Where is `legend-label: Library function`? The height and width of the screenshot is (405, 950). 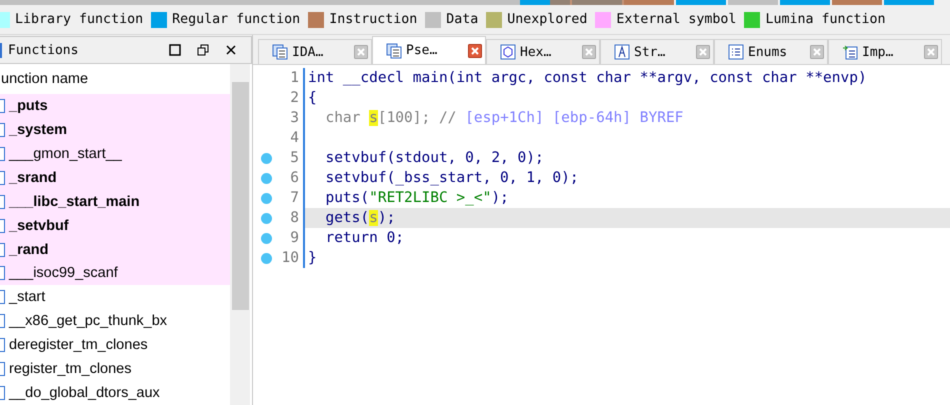 legend-label: Library function is located at coordinates (79, 19).